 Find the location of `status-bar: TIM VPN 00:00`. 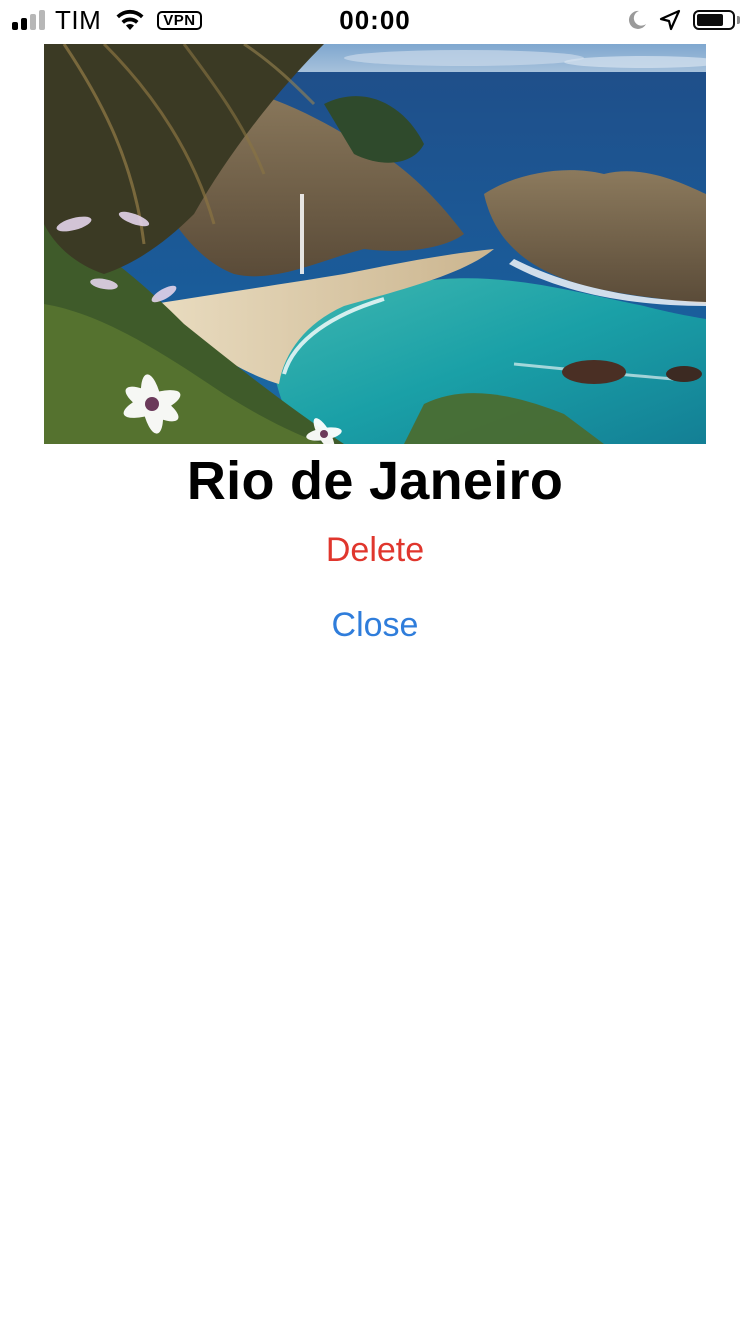

status-bar: TIM VPN 00:00 is located at coordinates (375, 20).